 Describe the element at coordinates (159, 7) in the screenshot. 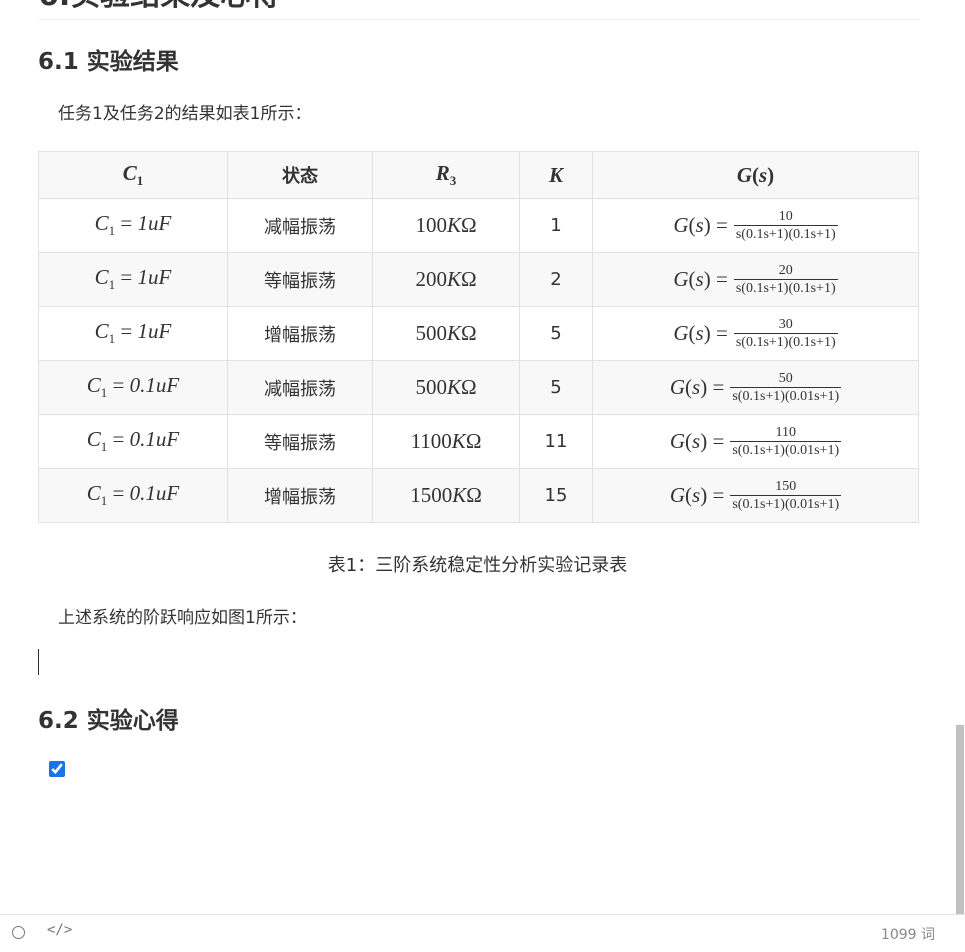

I see `section-heading-6: 6.实验结果及心得` at that location.